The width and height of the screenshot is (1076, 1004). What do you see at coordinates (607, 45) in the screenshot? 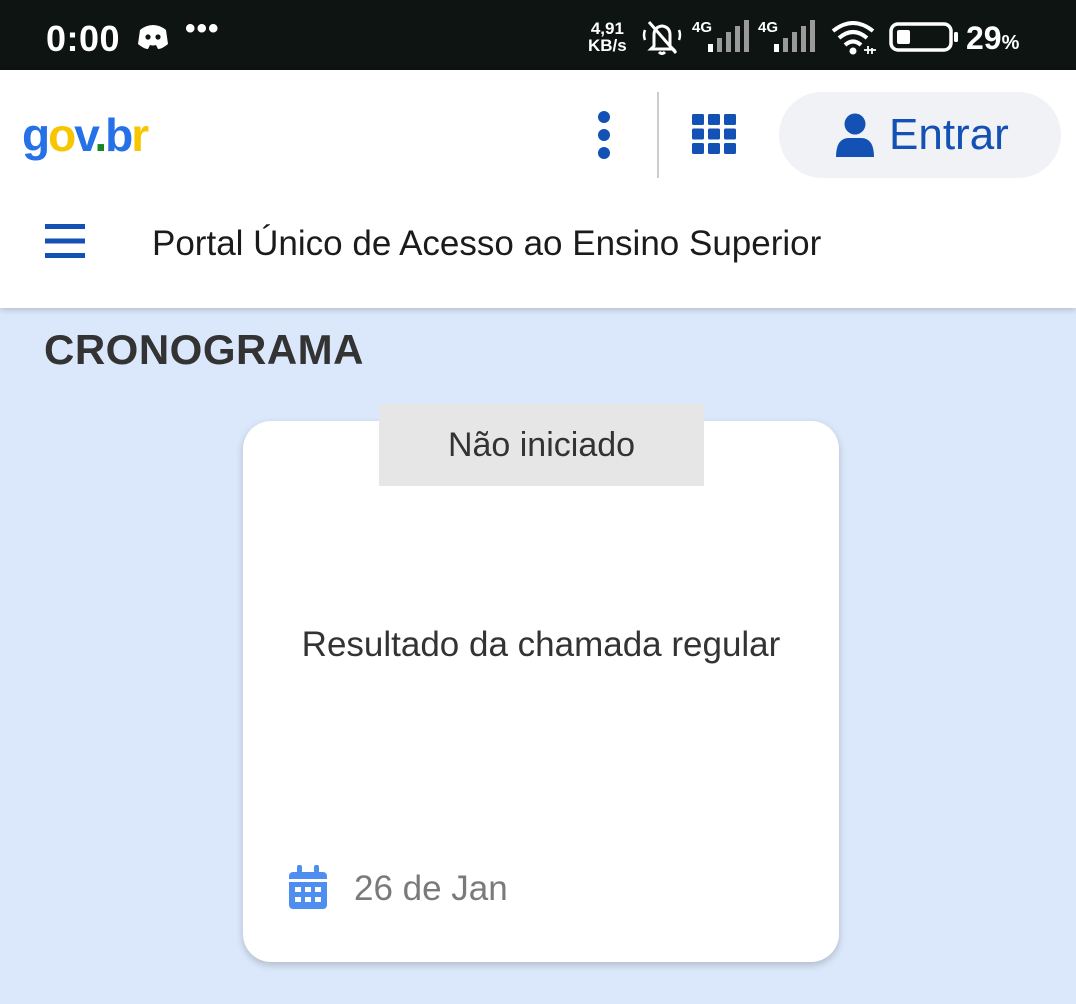
I see `network-speed-unit: KB/s` at bounding box center [607, 45].